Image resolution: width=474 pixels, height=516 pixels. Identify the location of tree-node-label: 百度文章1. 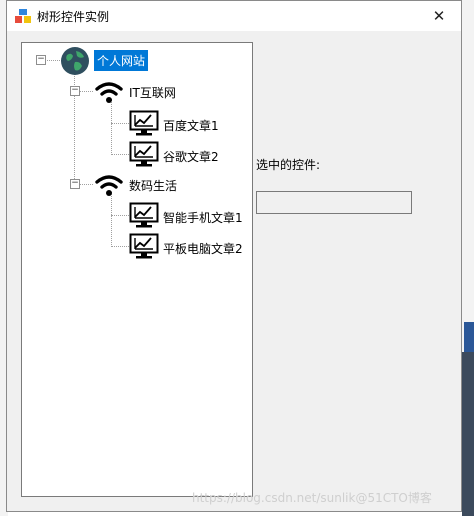
(191, 125).